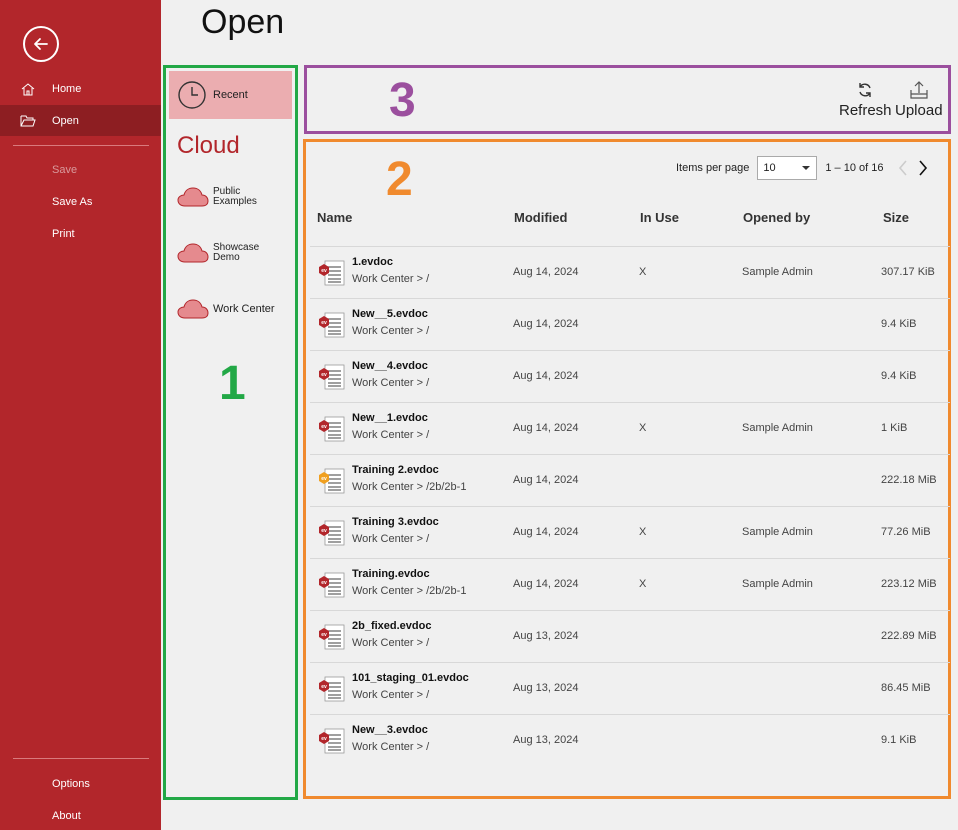 Image resolution: width=958 pixels, height=830 pixels. What do you see at coordinates (80, 815) in the screenshot?
I see `sidebar-item-about: About` at bounding box center [80, 815].